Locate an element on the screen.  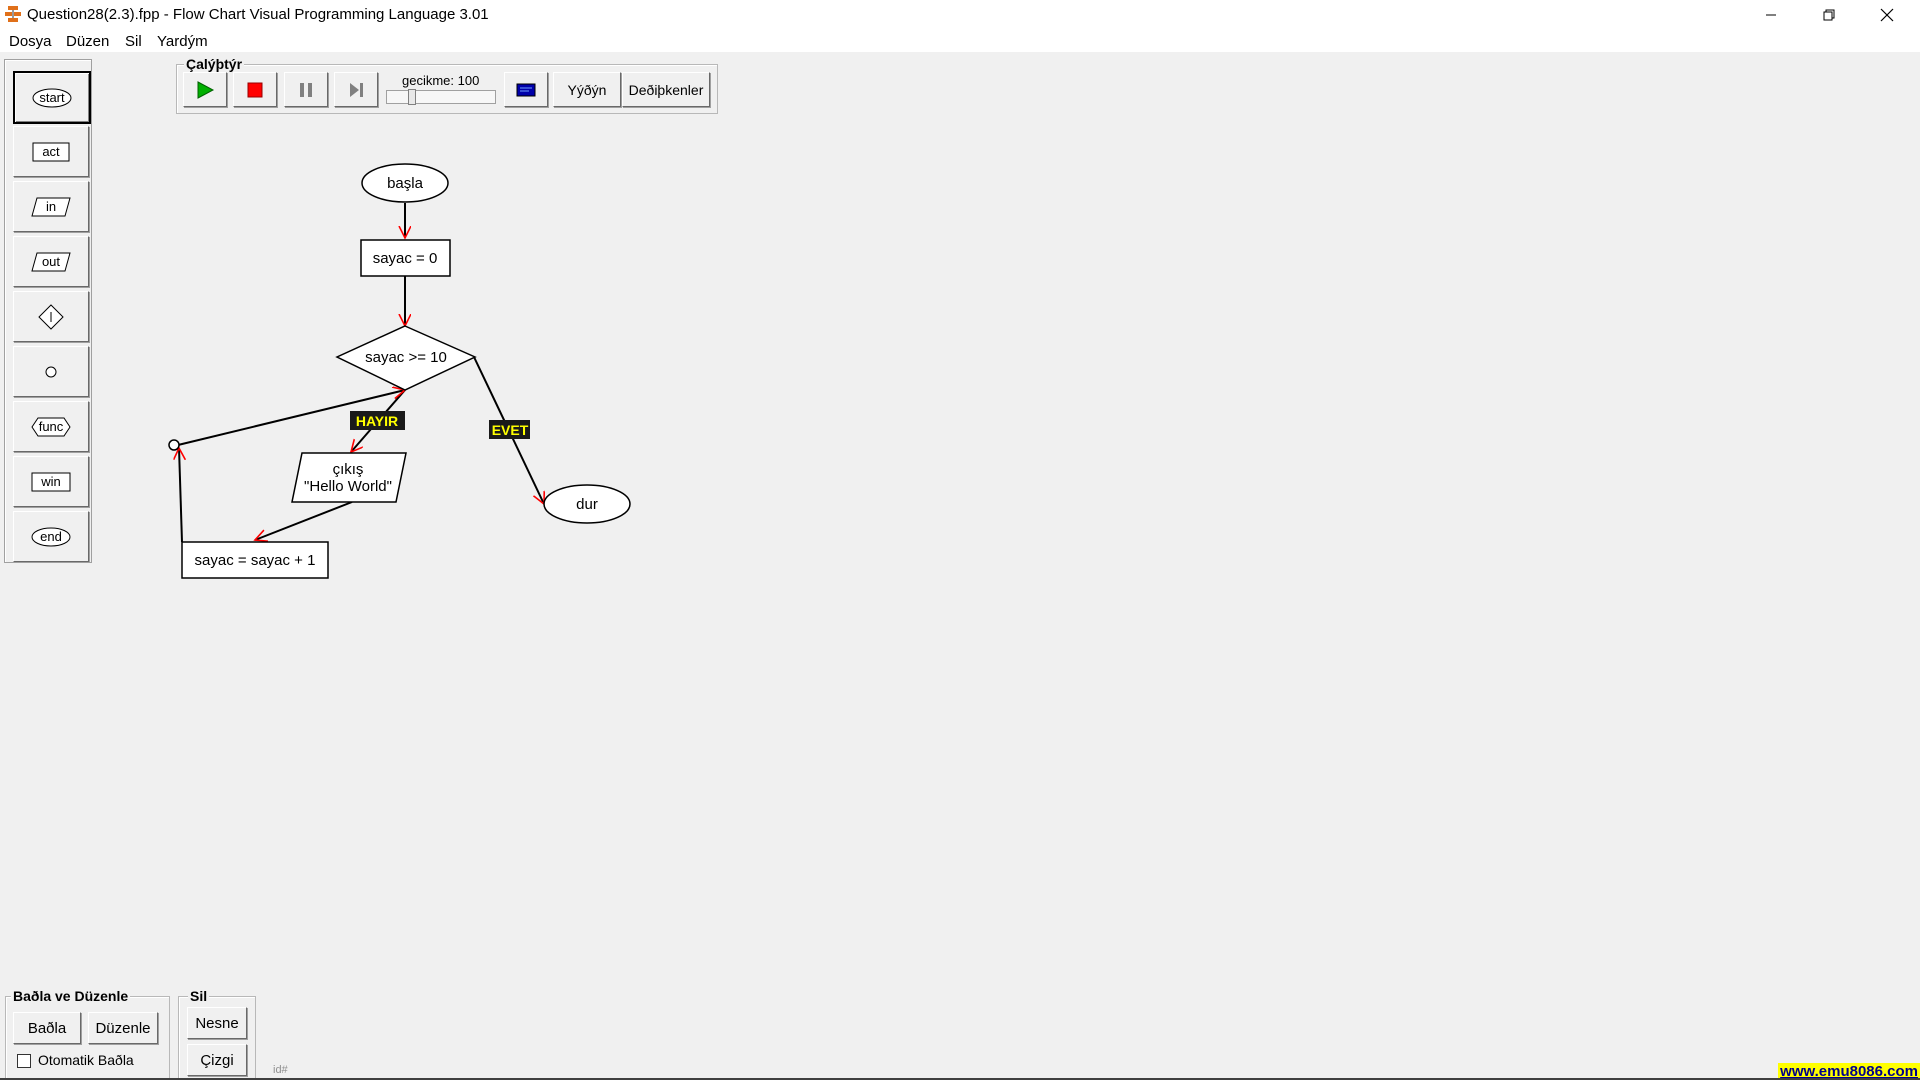
menu-duzen: Düzen is located at coordinates (87, 41).